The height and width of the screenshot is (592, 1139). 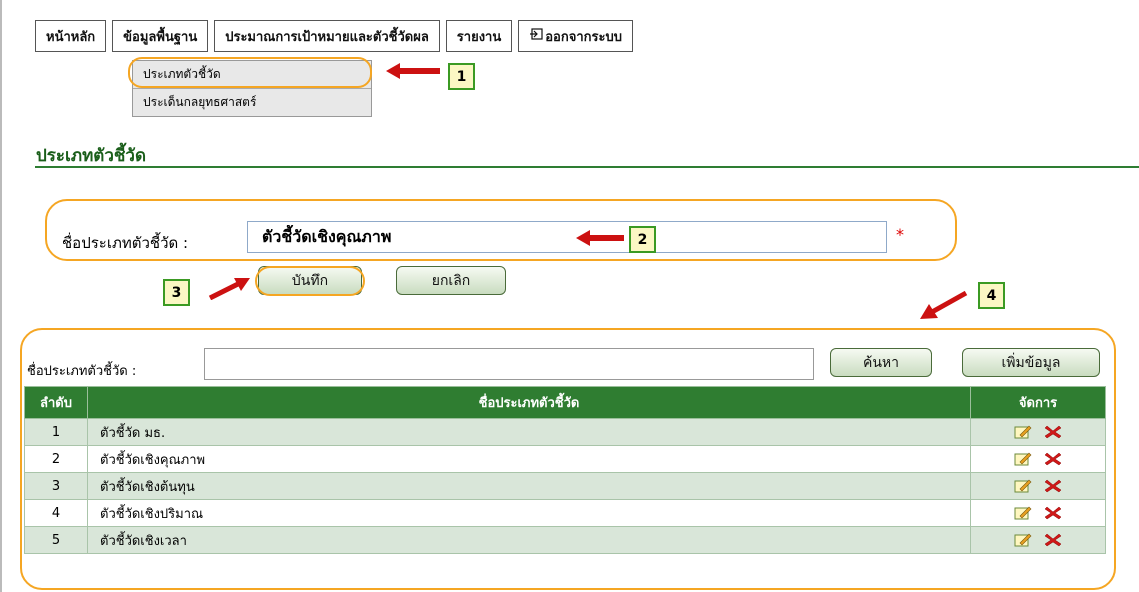 I want to click on row-name: ตัวชี้วัดเชิงปริมาณ, so click(x=529, y=513).